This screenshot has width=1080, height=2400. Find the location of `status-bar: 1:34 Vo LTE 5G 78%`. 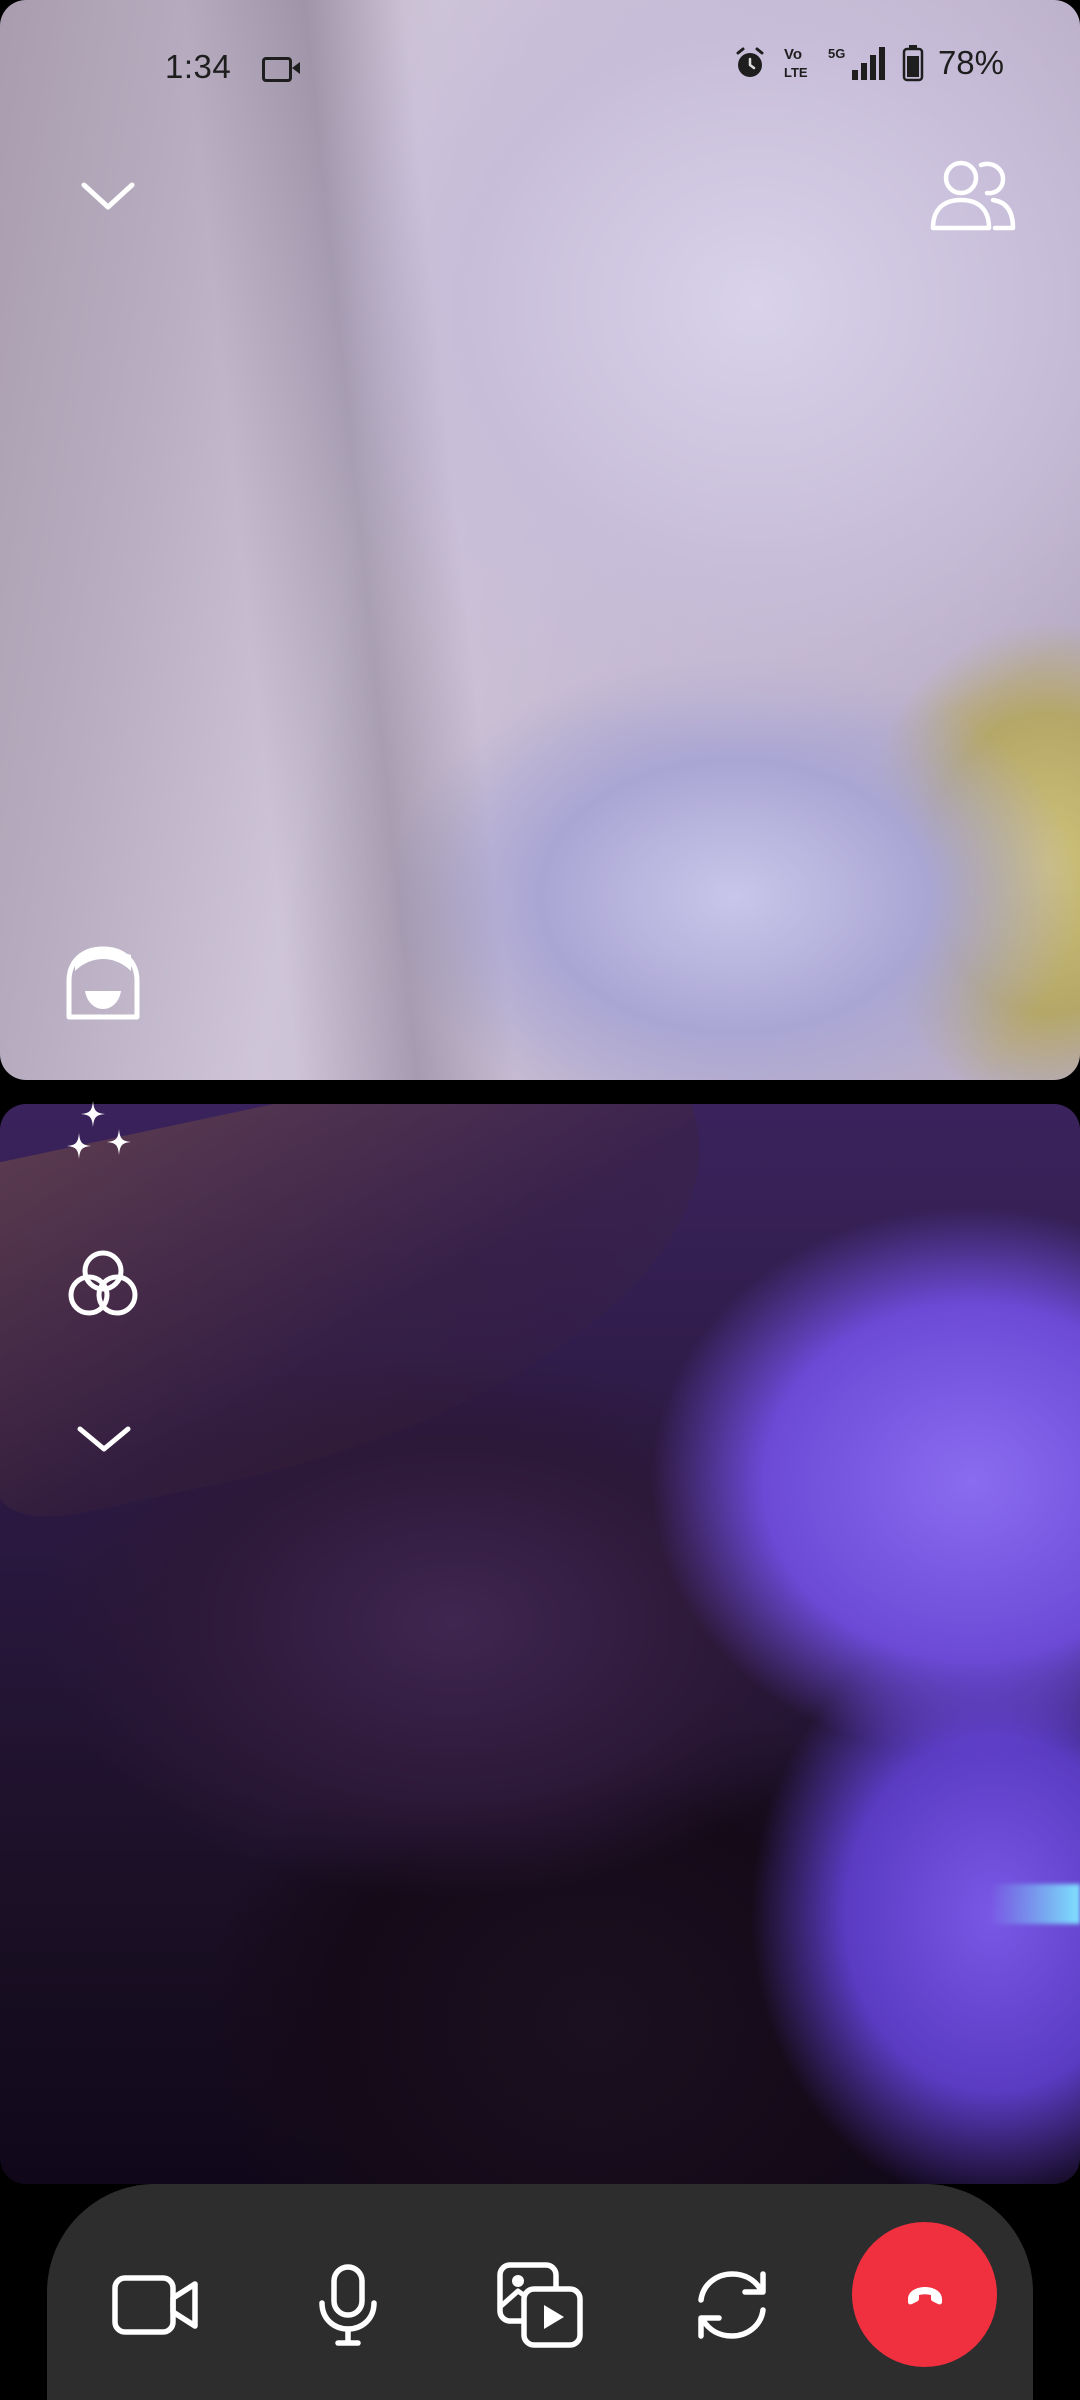

status-bar: 1:34 Vo LTE 5G 78% is located at coordinates (540, 68).